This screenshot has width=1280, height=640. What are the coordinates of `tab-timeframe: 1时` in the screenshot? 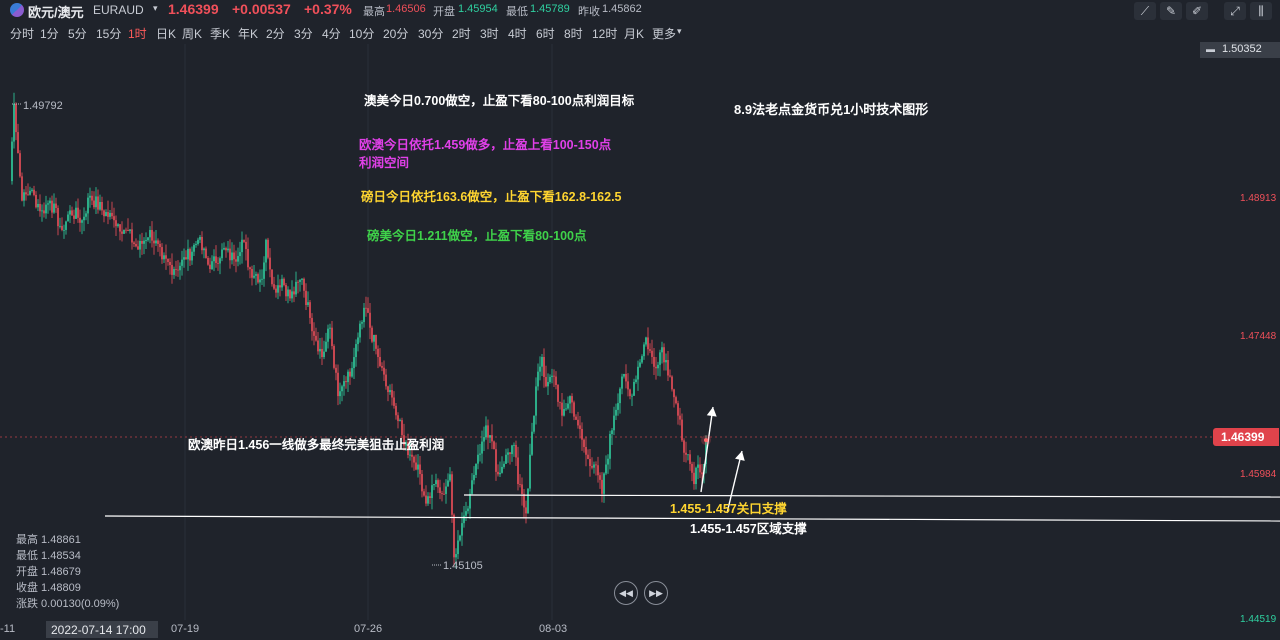 It's located at (137, 33).